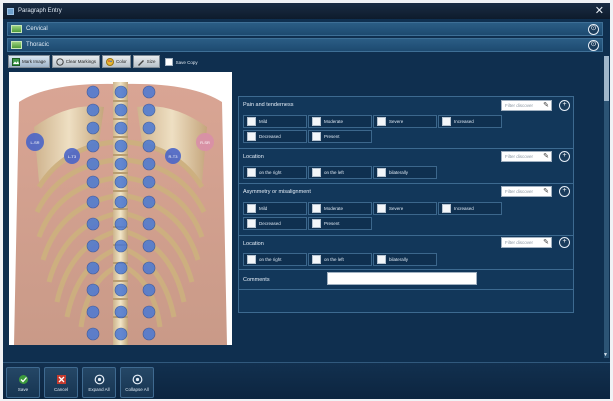  I want to click on option-location2-bilaterally: bilaterally, so click(405, 259).